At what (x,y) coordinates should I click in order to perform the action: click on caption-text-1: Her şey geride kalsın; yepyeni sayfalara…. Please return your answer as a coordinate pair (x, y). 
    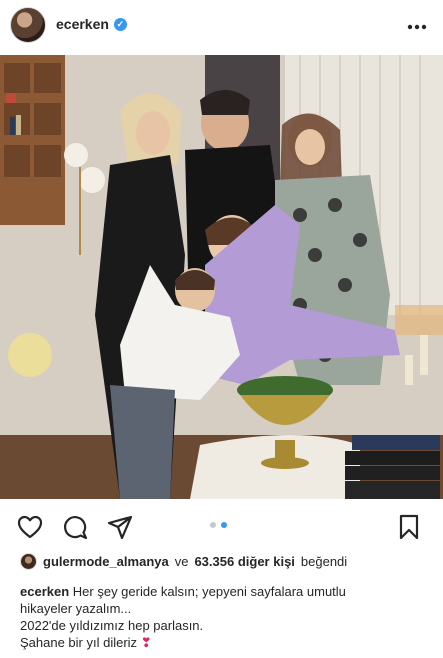
    Looking at the image, I should click on (209, 591).